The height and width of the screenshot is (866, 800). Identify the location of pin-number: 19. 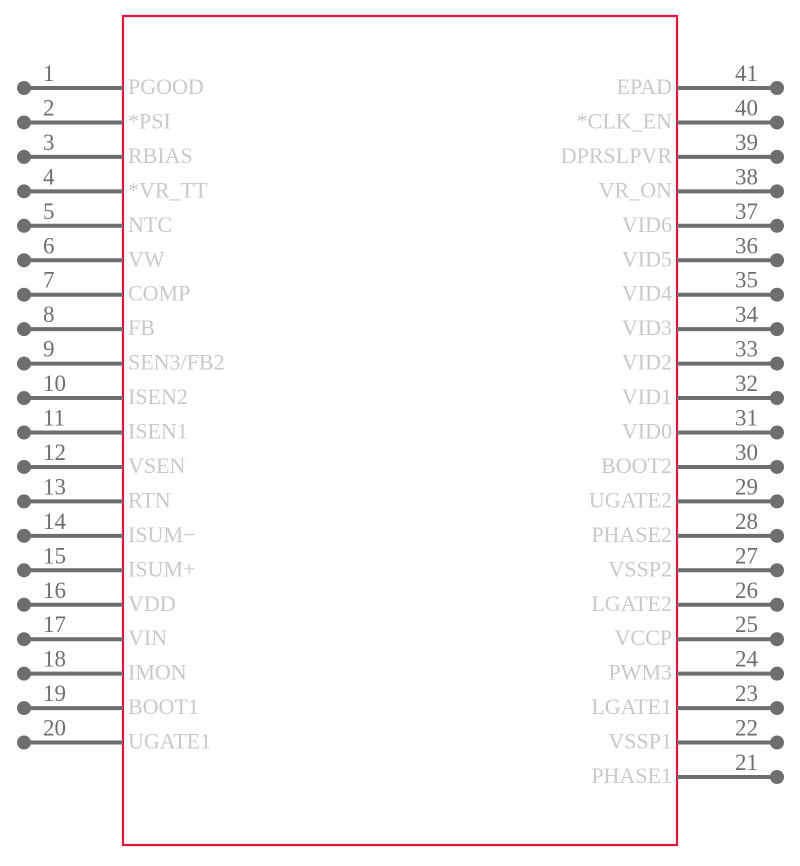
(54, 693).